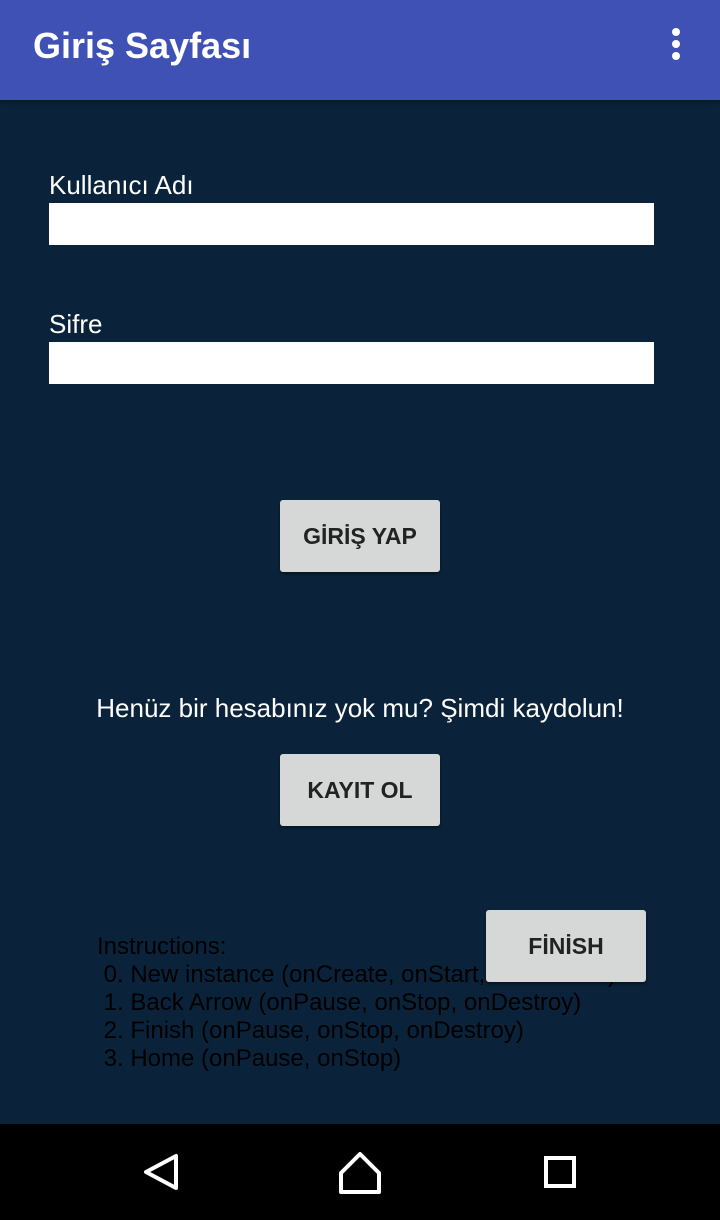 This screenshot has height=1220, width=720. I want to click on finish-button: FİNİSH, so click(566, 946).